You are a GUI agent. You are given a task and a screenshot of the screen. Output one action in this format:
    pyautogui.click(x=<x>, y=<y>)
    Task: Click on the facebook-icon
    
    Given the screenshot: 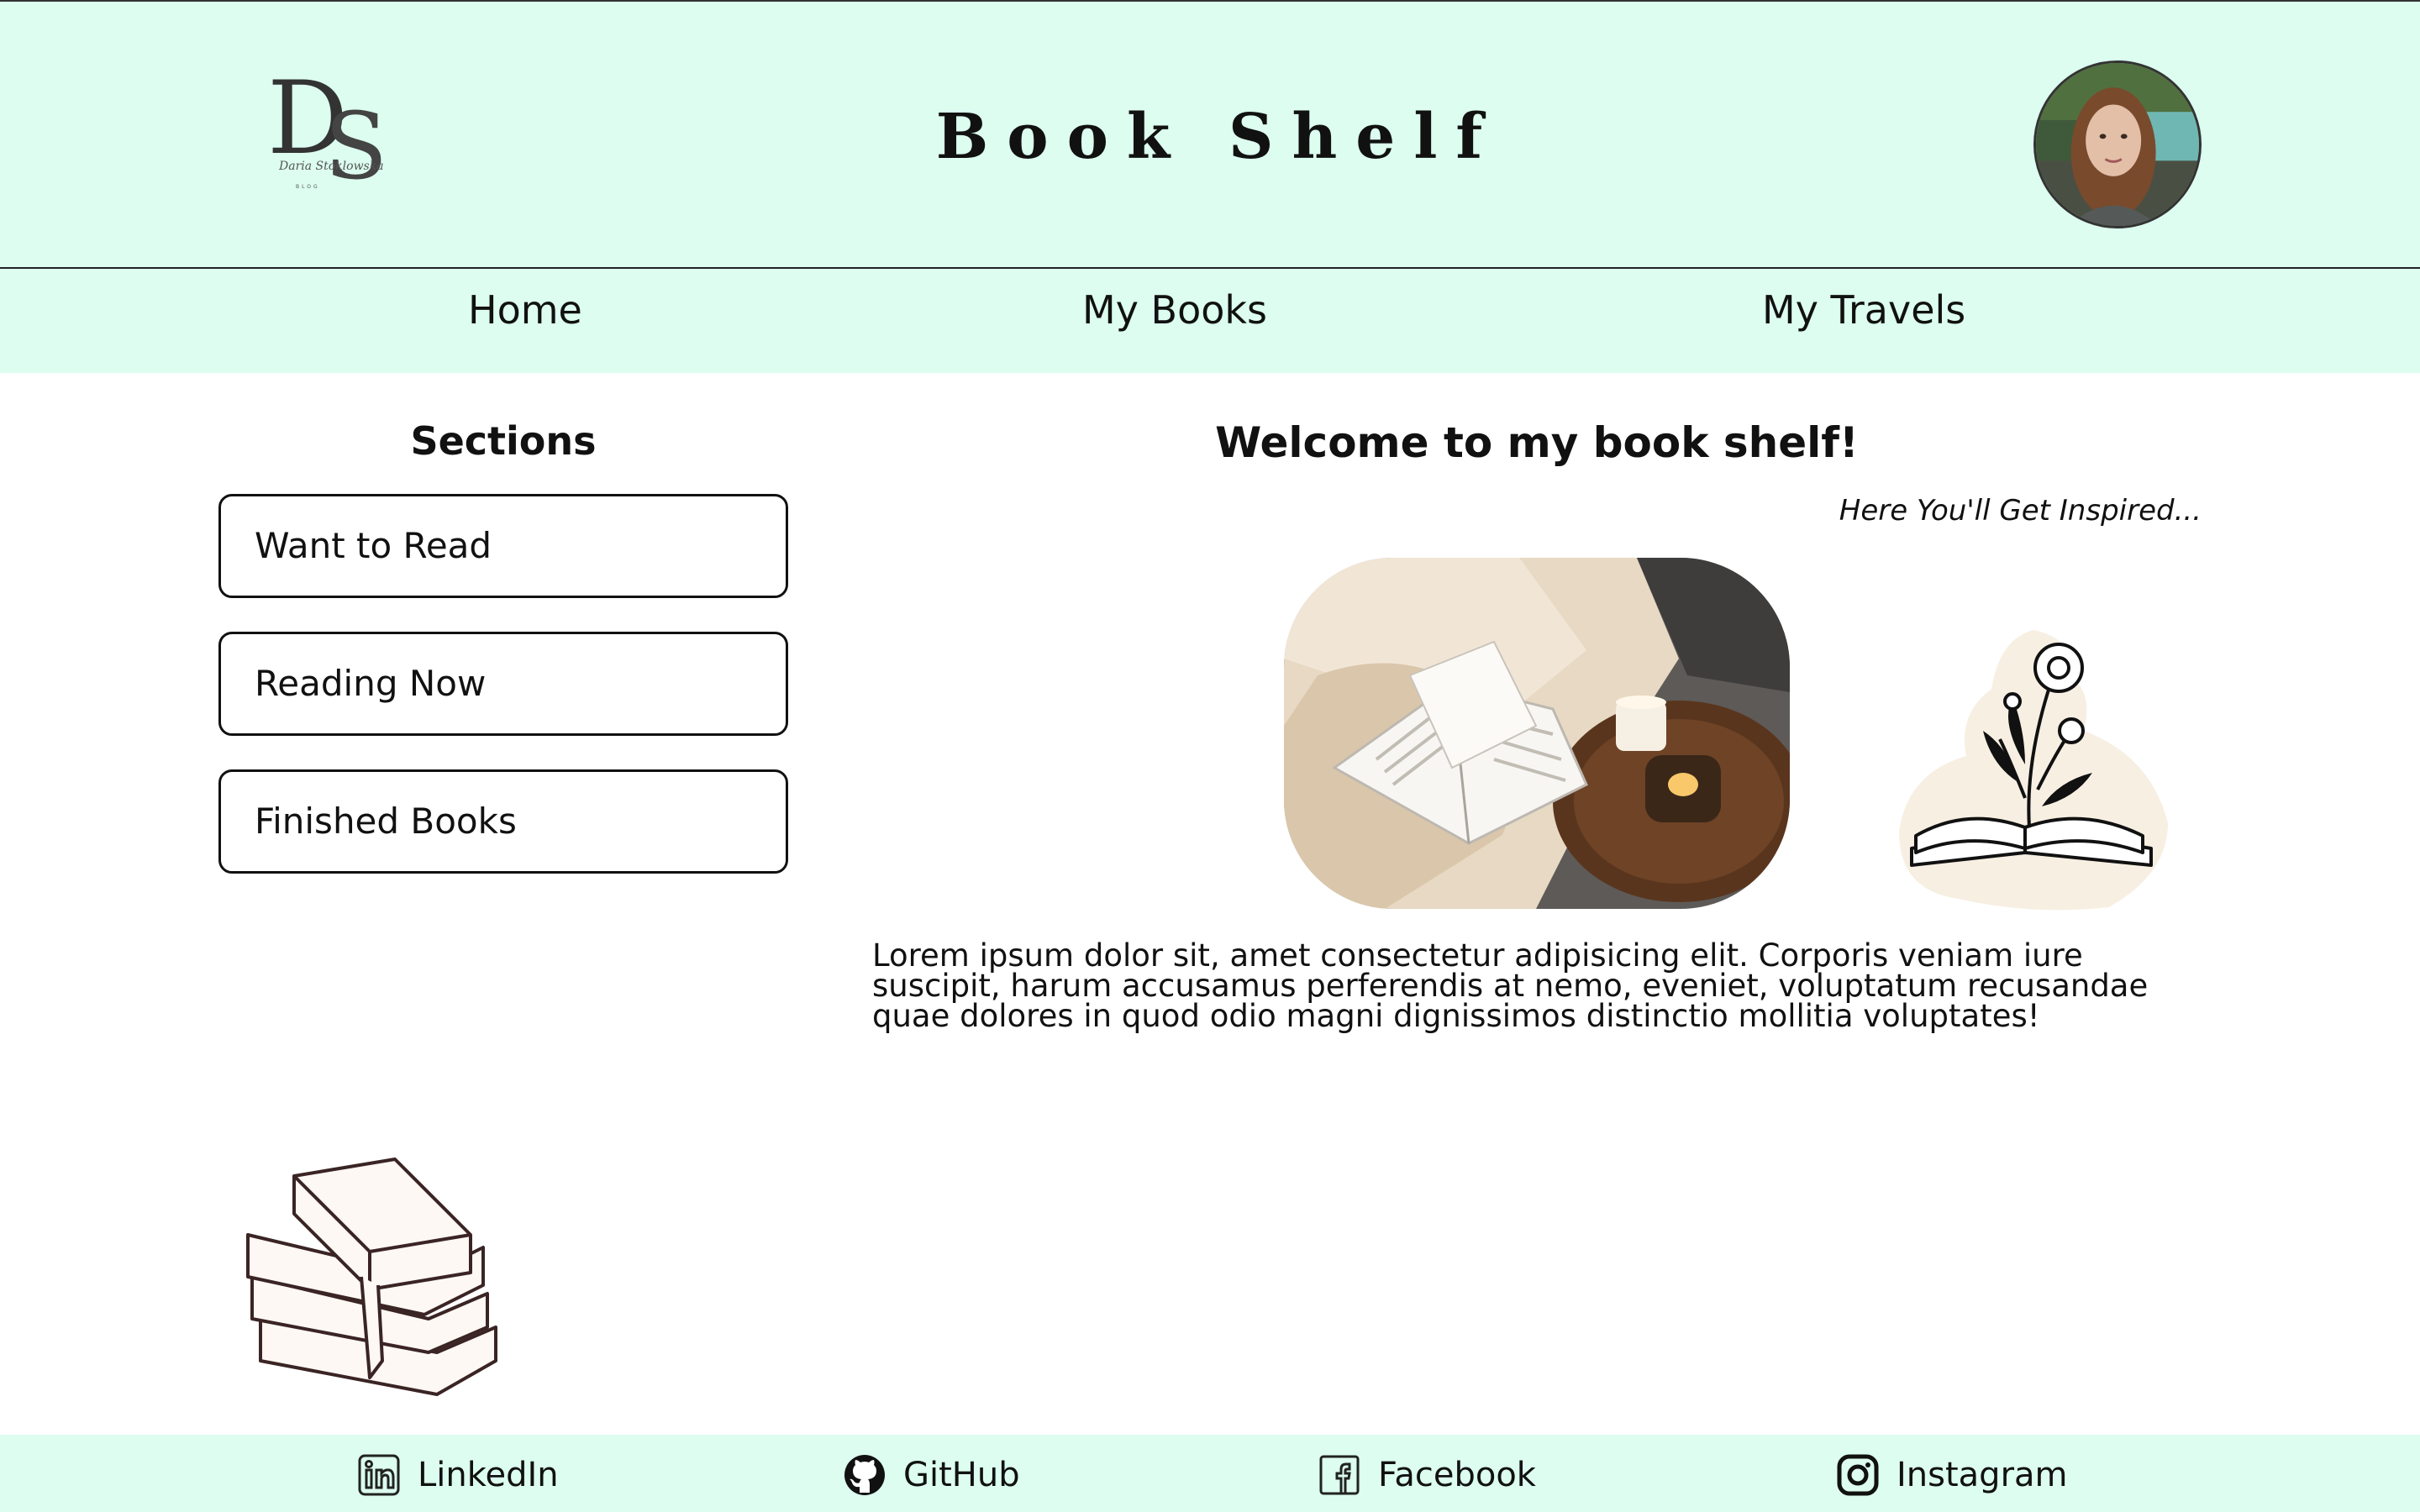 What is the action you would take?
    pyautogui.click(x=1339, y=1475)
    